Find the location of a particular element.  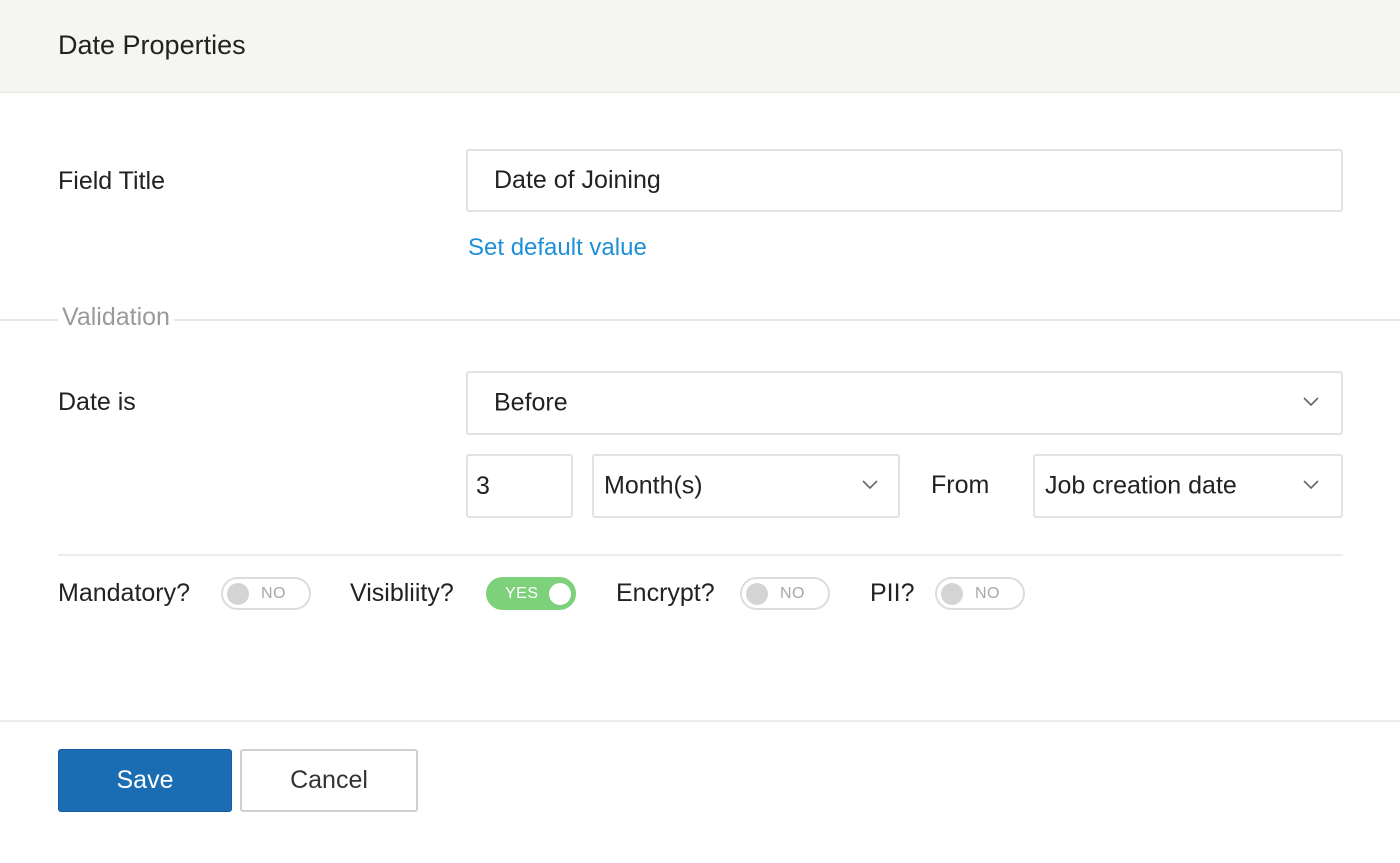

encrypt-label: Encrypt? is located at coordinates (665, 593).